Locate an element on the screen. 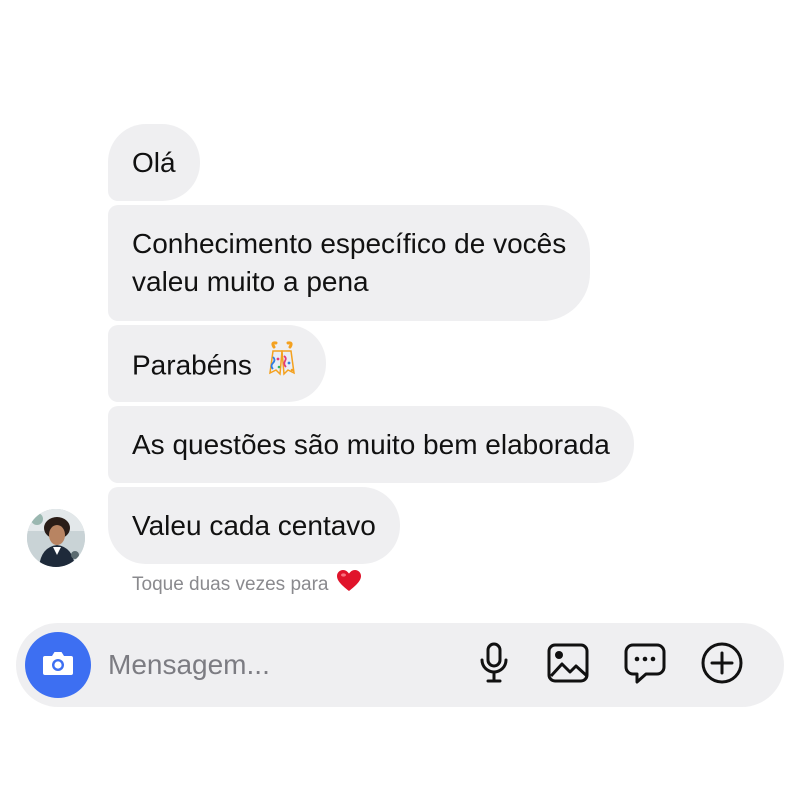 This screenshot has height=800, width=800. message-bubble: Valeu cada centavo is located at coordinates (254, 525).